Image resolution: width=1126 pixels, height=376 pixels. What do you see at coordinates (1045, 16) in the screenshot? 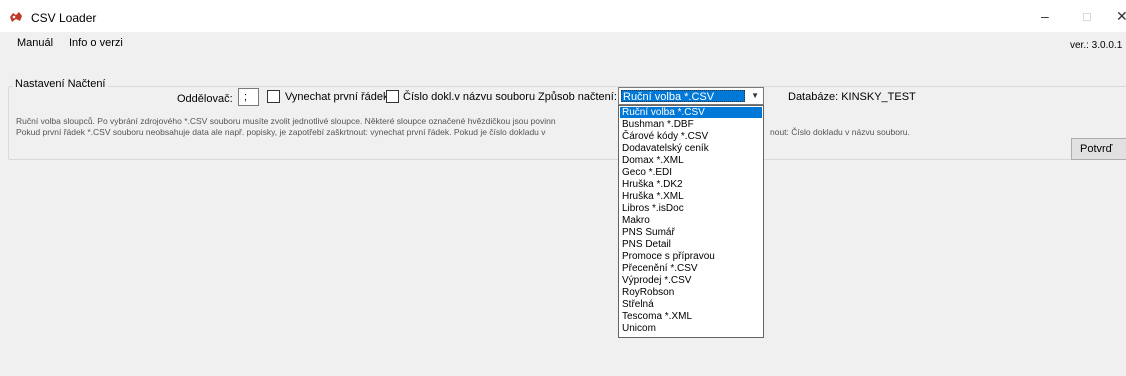
I see `minimize-button: –` at bounding box center [1045, 16].